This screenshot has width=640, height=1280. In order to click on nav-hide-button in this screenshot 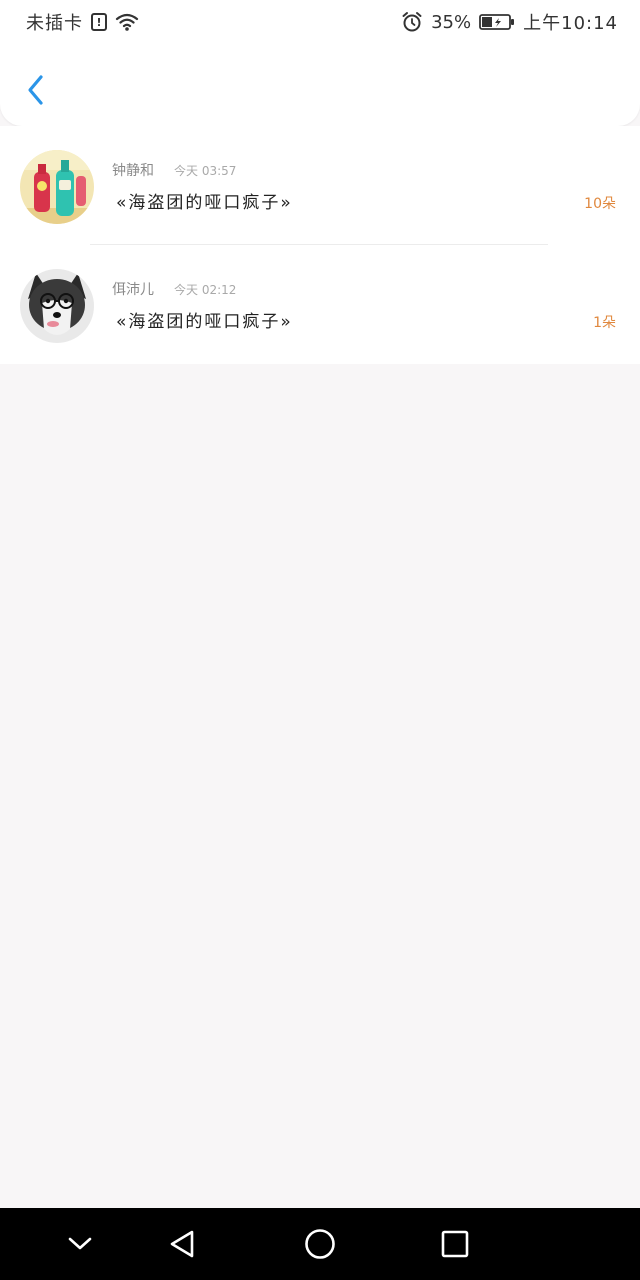, I will do `click(80, 1244)`.